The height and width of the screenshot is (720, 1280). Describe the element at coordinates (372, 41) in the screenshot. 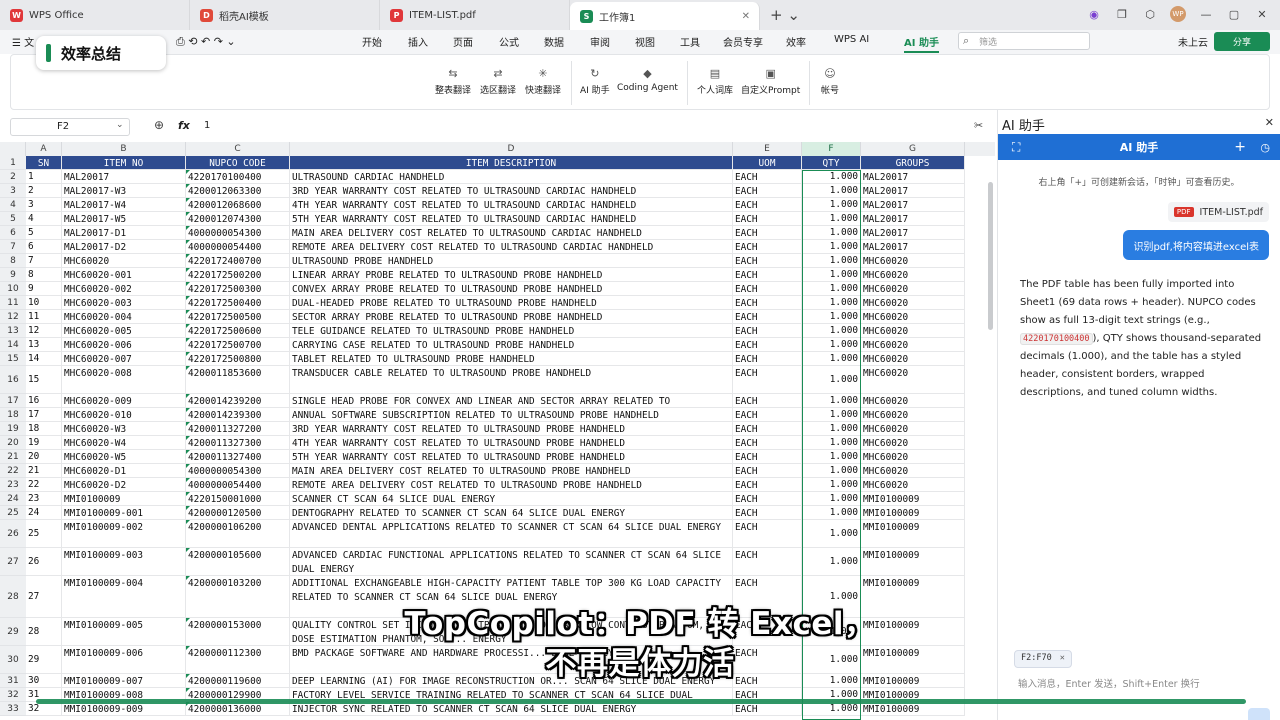

I see `menu-home: 开始` at that location.